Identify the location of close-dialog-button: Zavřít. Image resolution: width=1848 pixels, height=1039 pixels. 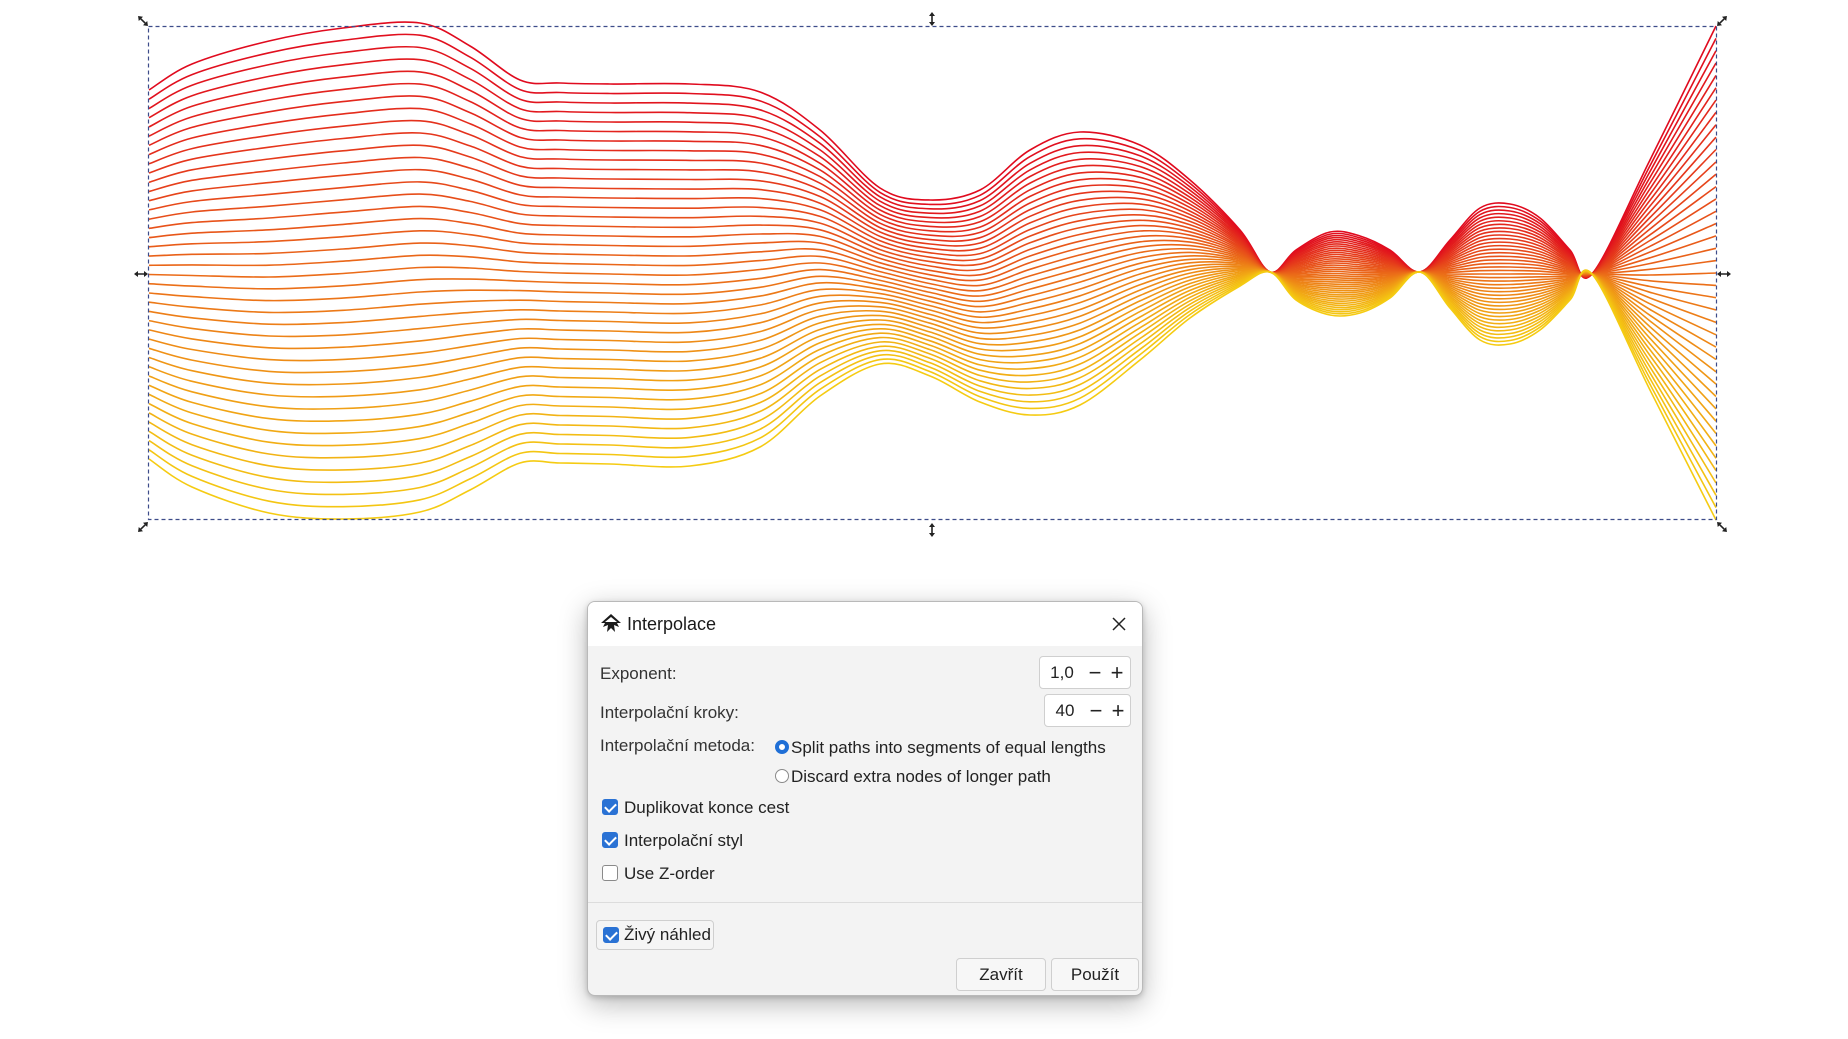
(1001, 974).